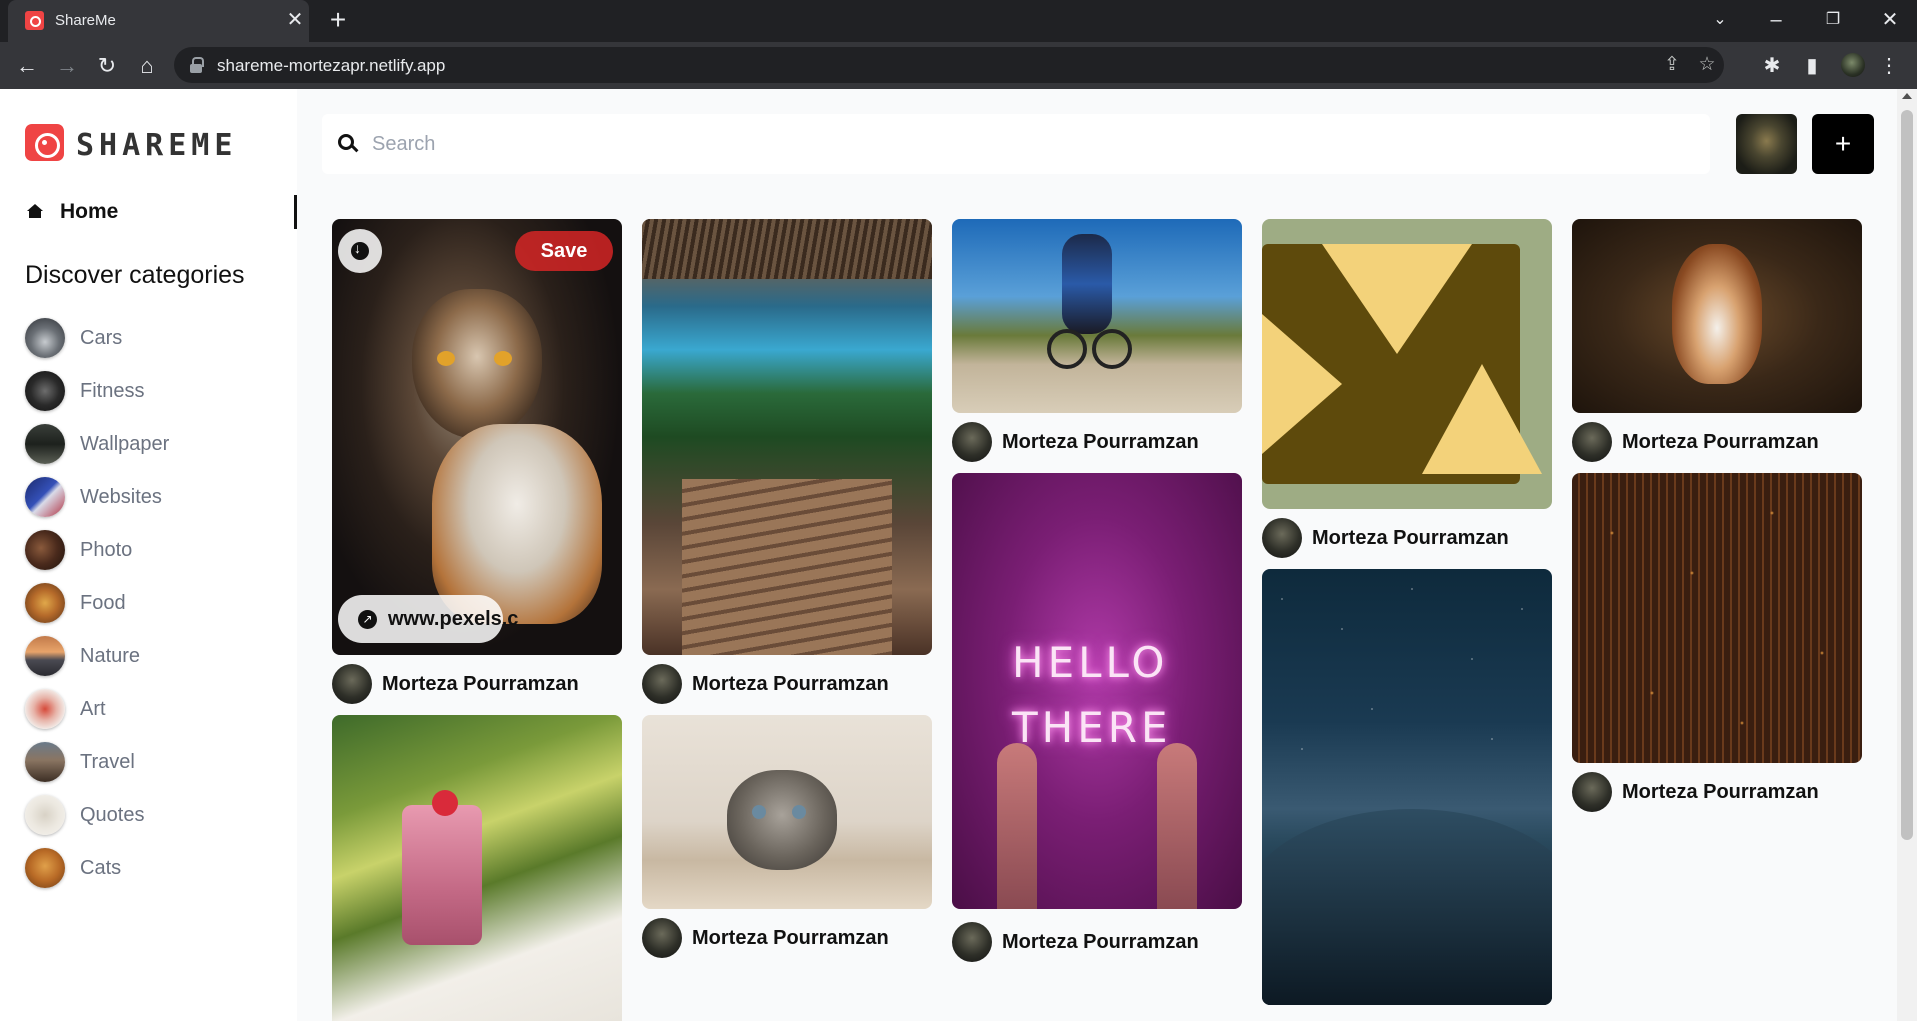  Describe the element at coordinates (787, 437) in the screenshot. I see `pin-image-beach-pergola` at that location.